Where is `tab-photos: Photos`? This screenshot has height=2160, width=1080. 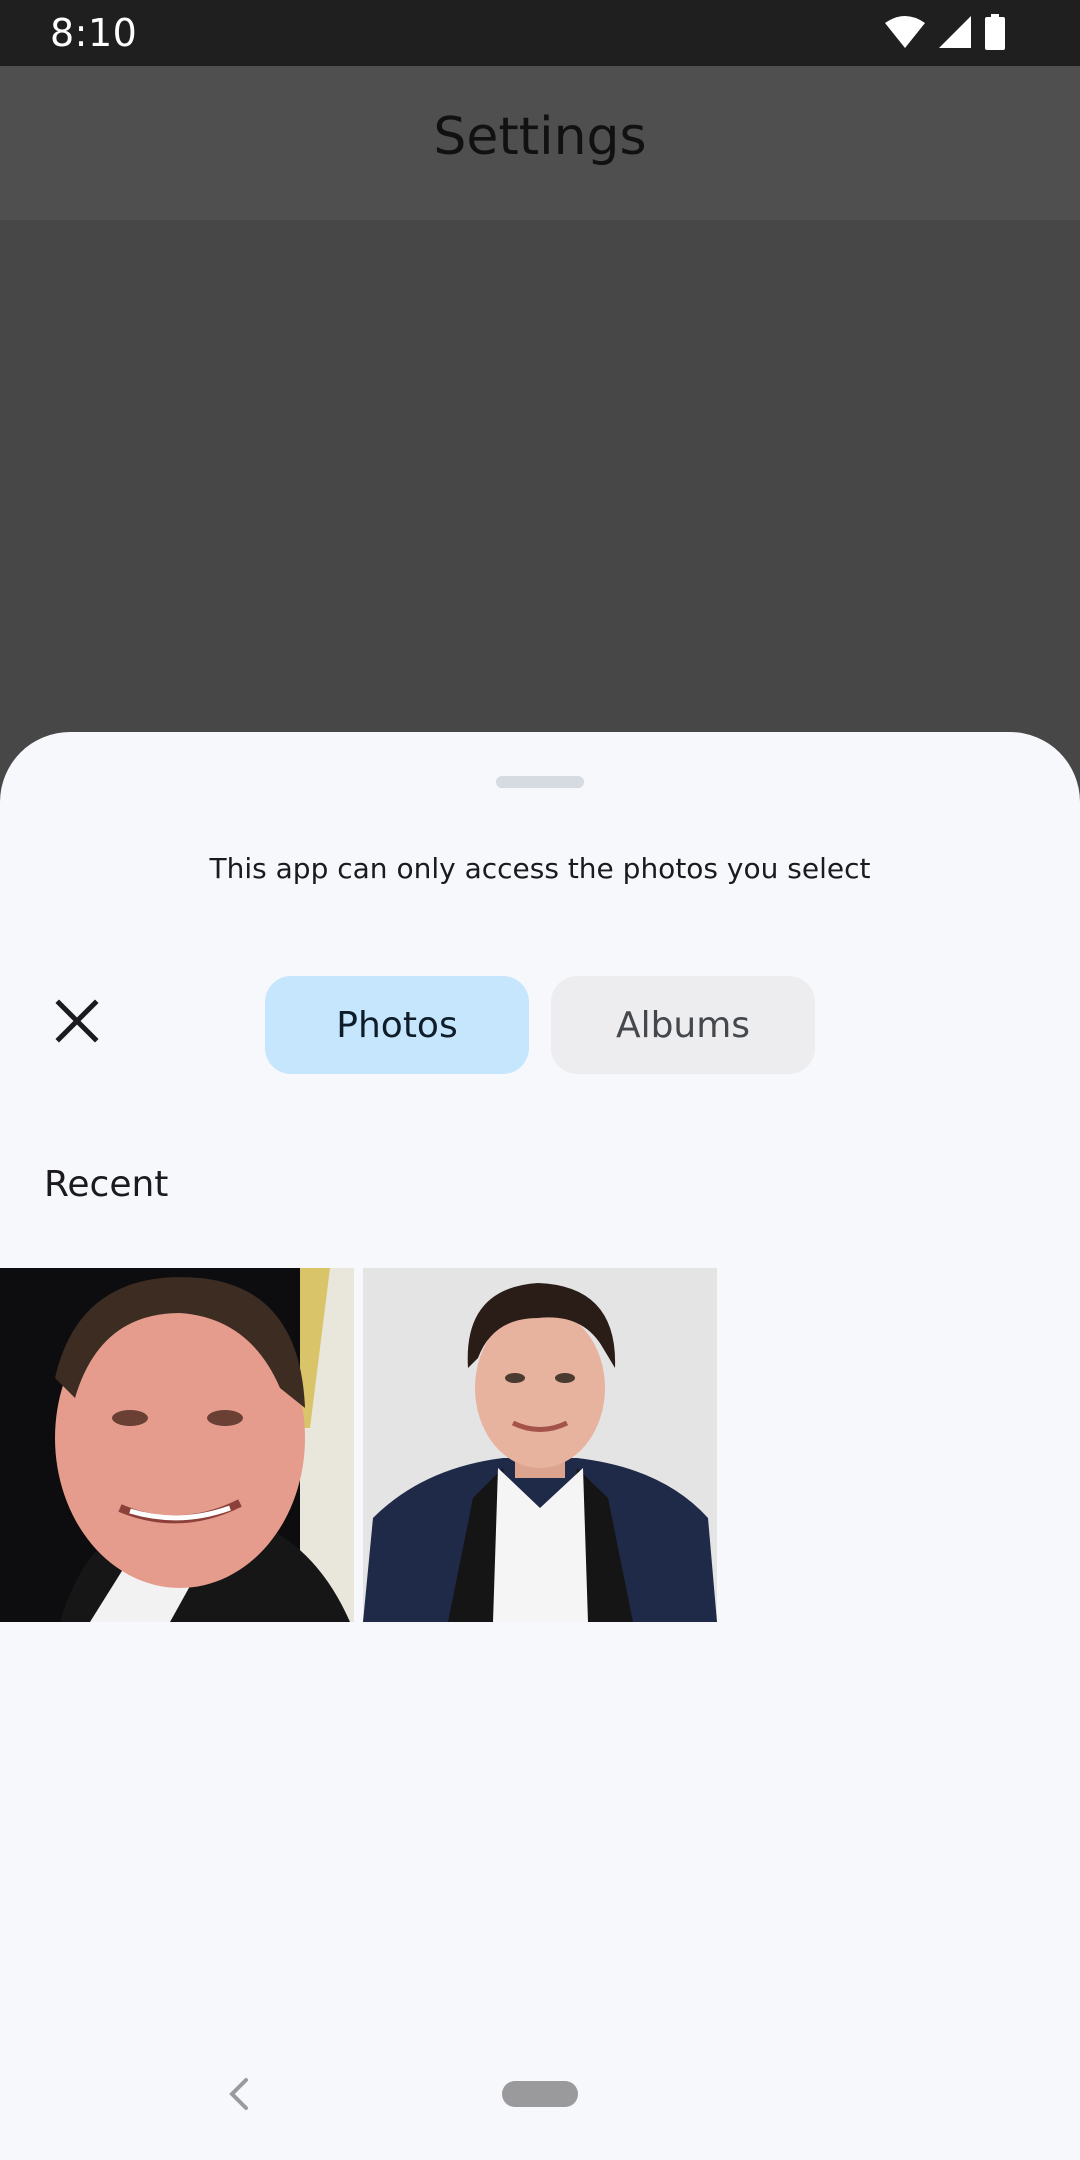 tab-photos: Photos is located at coordinates (397, 1025).